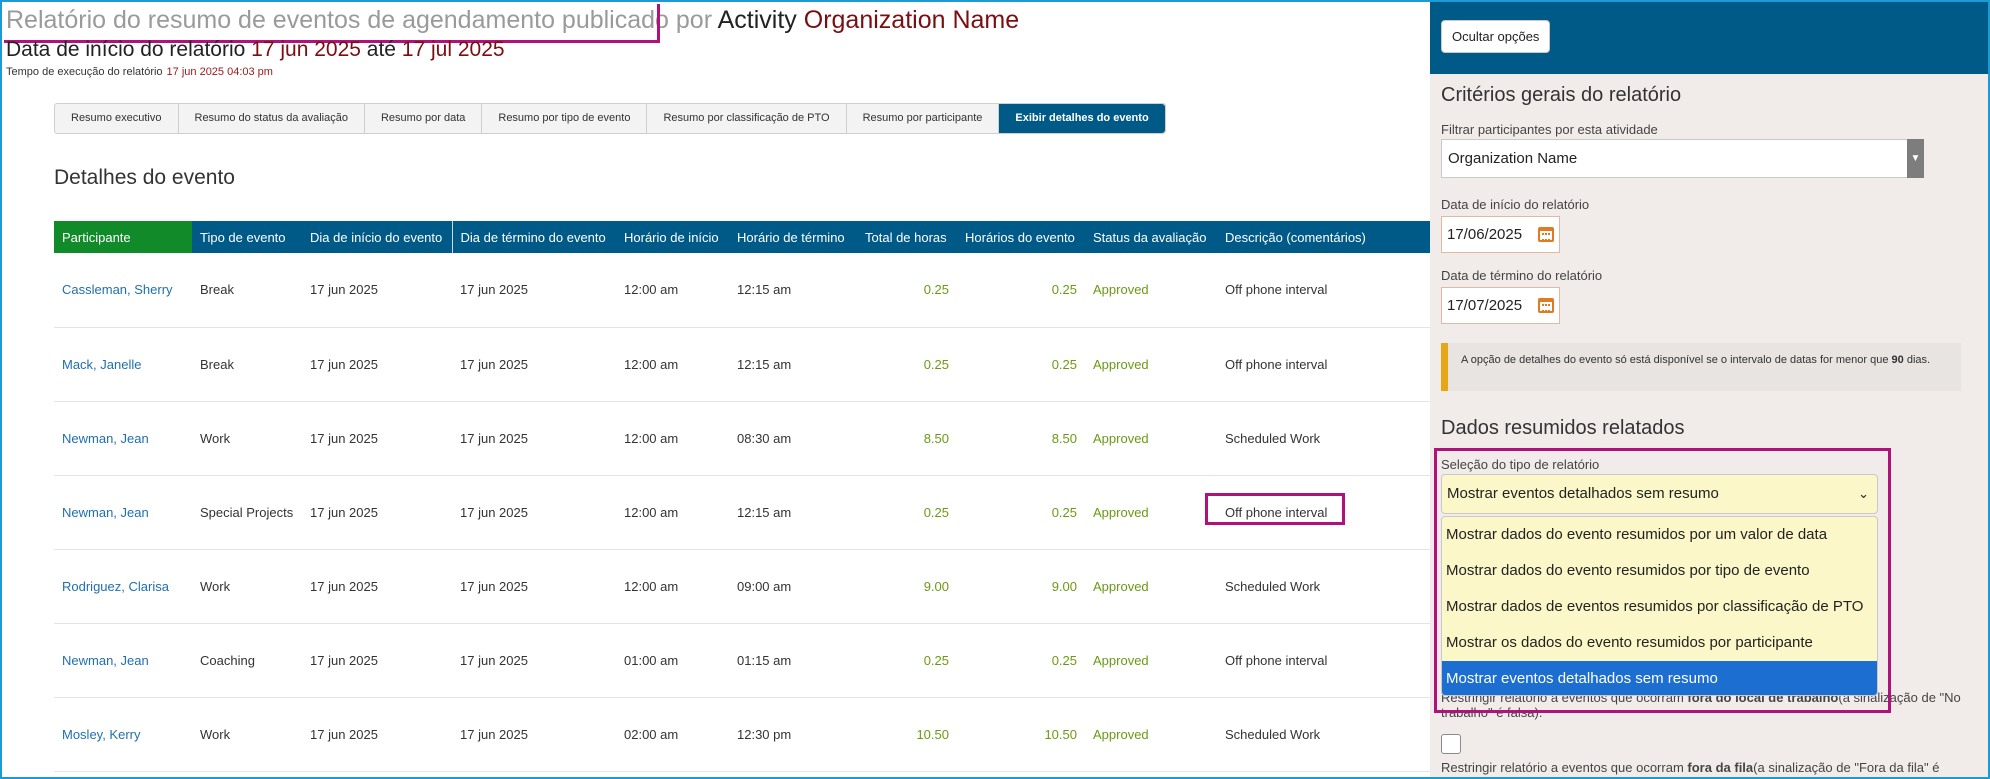 The image size is (1990, 779). Describe the element at coordinates (793, 438) in the screenshot. I see `end-time-cell: 08:30 am` at that location.